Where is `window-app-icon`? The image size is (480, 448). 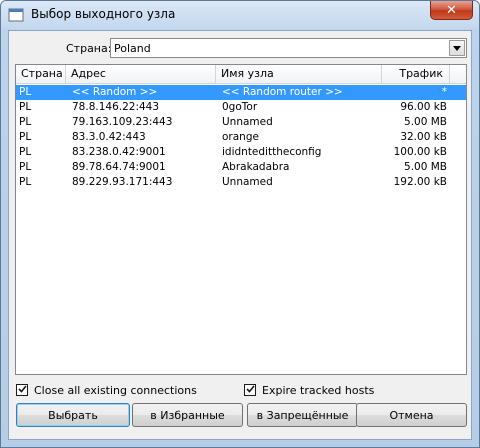 window-app-icon is located at coordinates (16, 15).